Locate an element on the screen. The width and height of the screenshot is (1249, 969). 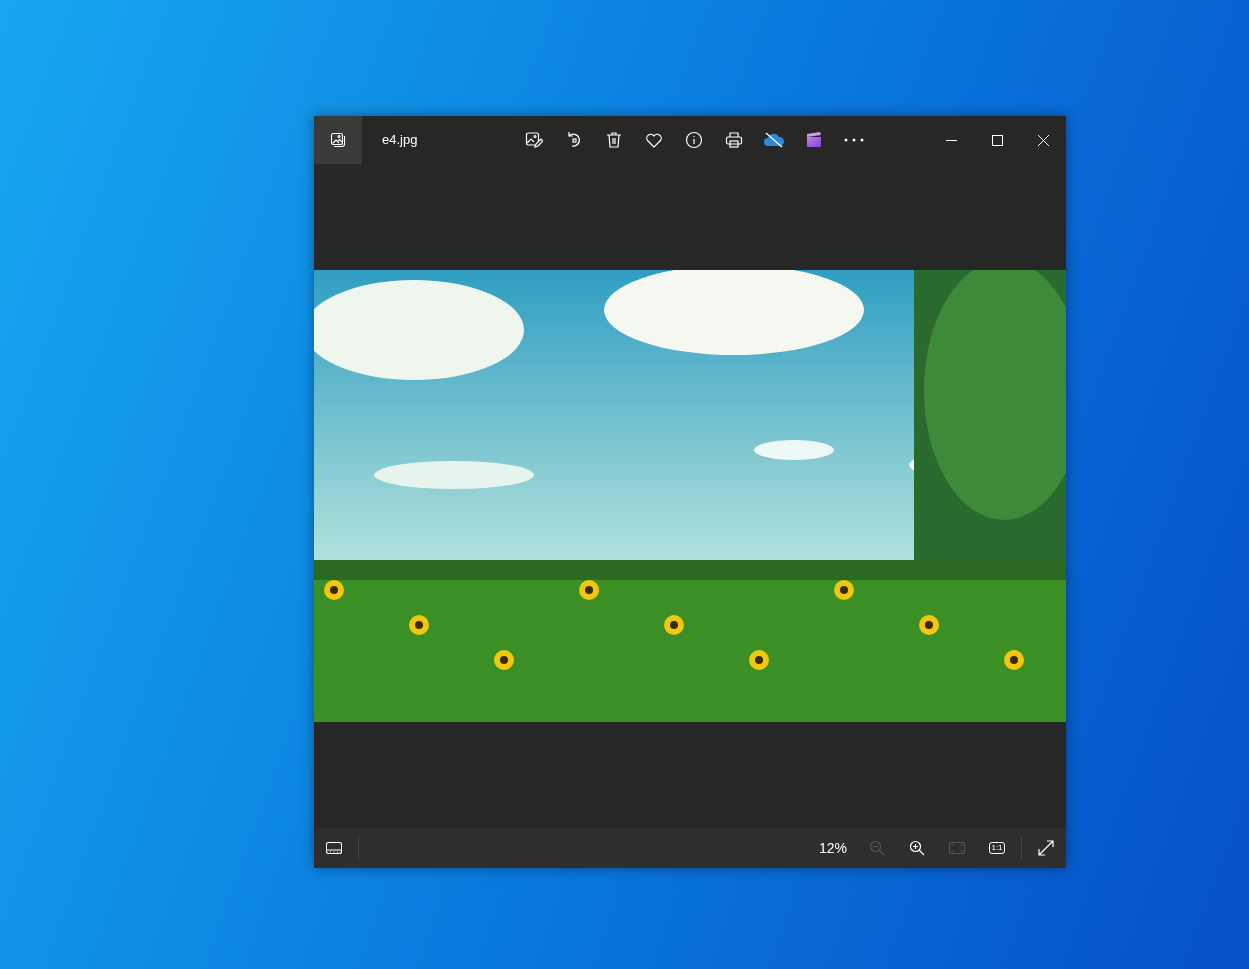
photo-icon is located at coordinates (338, 140).